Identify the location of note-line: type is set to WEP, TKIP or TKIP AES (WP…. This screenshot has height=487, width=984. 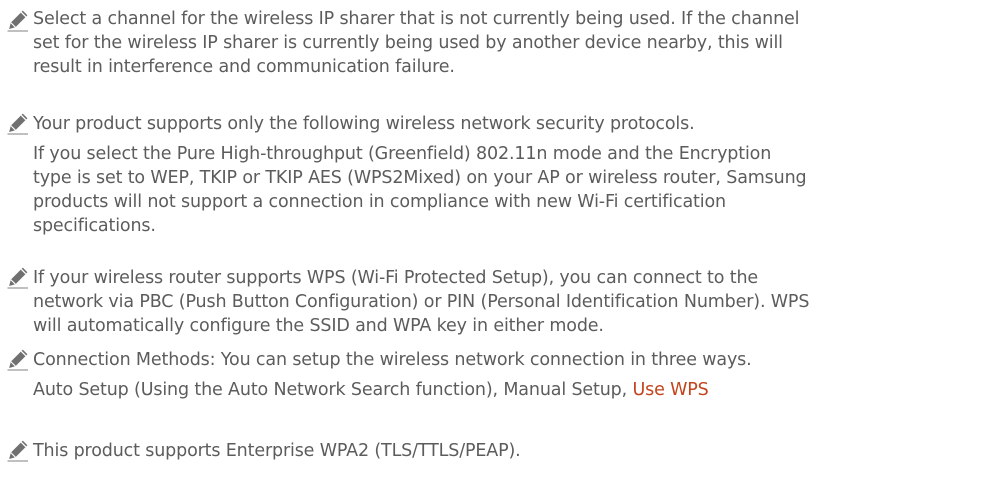
(420, 178).